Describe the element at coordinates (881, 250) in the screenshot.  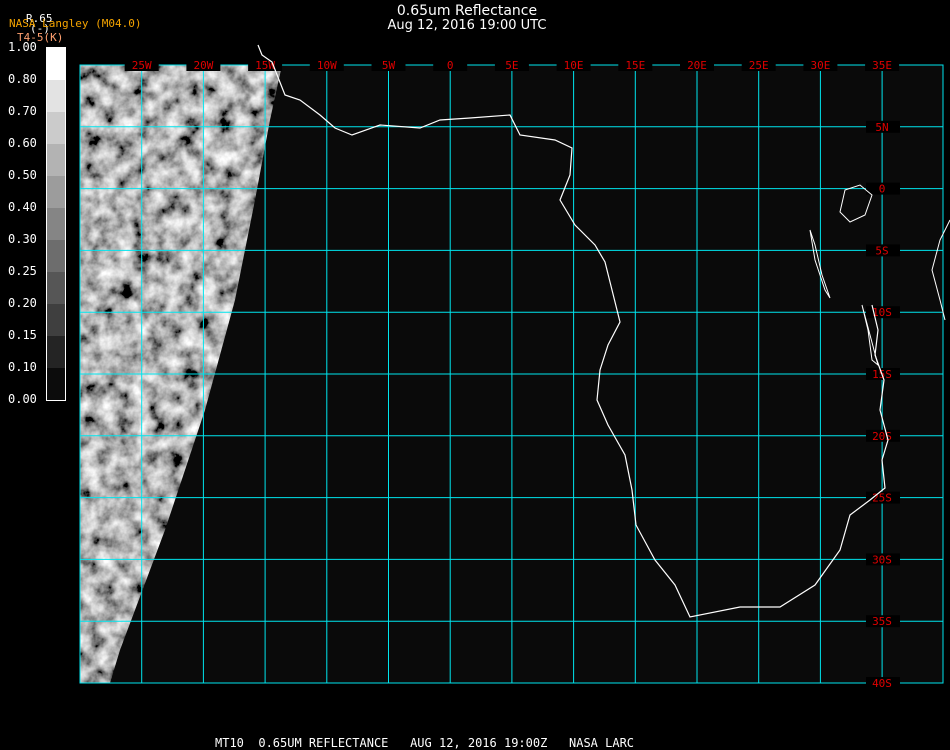
I see `latitude-label: 5S` at that location.